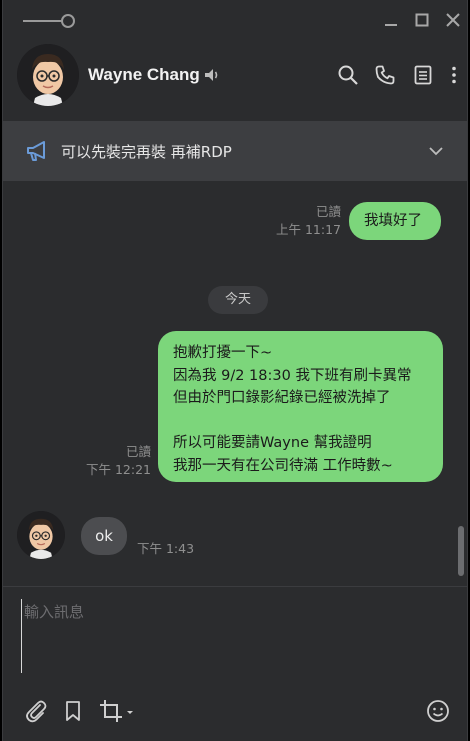 Image resolution: width=470 pixels, height=741 pixels. Describe the element at coordinates (146, 152) in the screenshot. I see `announcement-text: 可以先裝完再裝 再補RDP` at that location.